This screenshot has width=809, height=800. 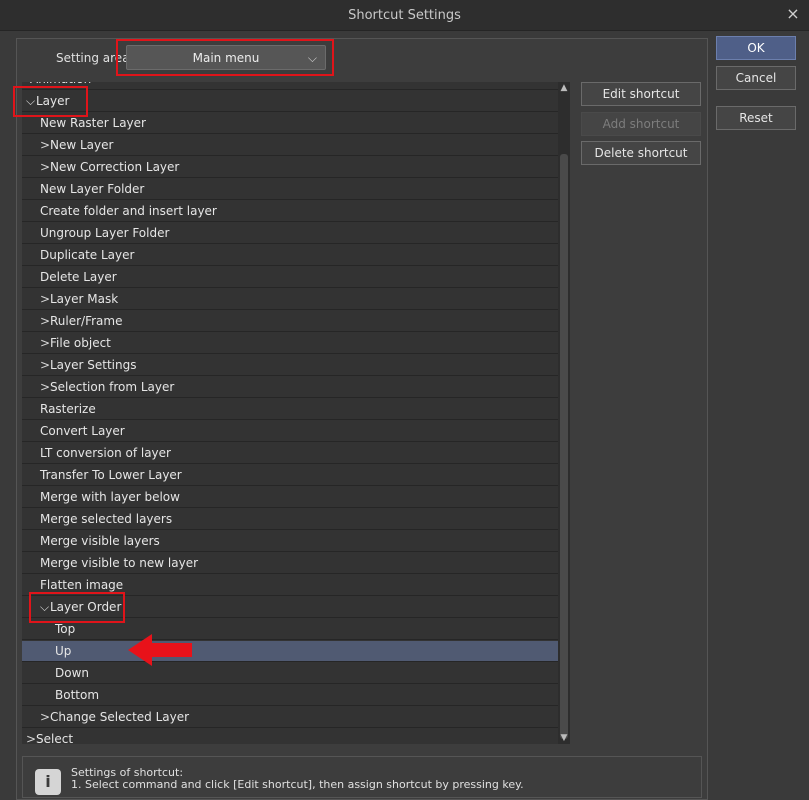 What do you see at coordinates (290, 541) in the screenshot?
I see `tree-row: Merge visible layers` at bounding box center [290, 541].